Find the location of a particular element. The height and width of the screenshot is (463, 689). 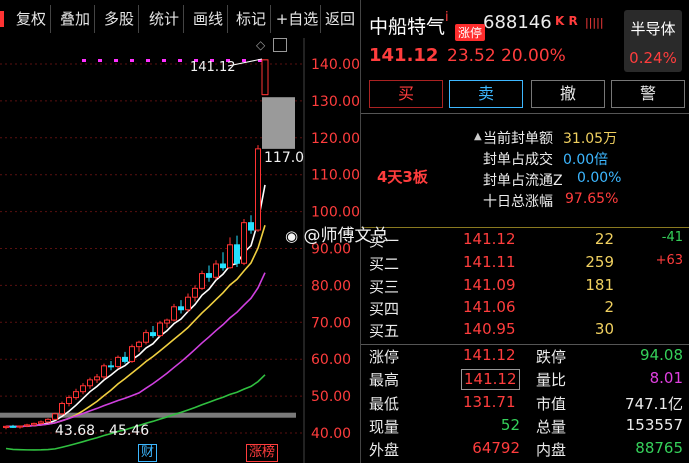

price-axis-label: 70.00 is located at coordinates (331, 323).